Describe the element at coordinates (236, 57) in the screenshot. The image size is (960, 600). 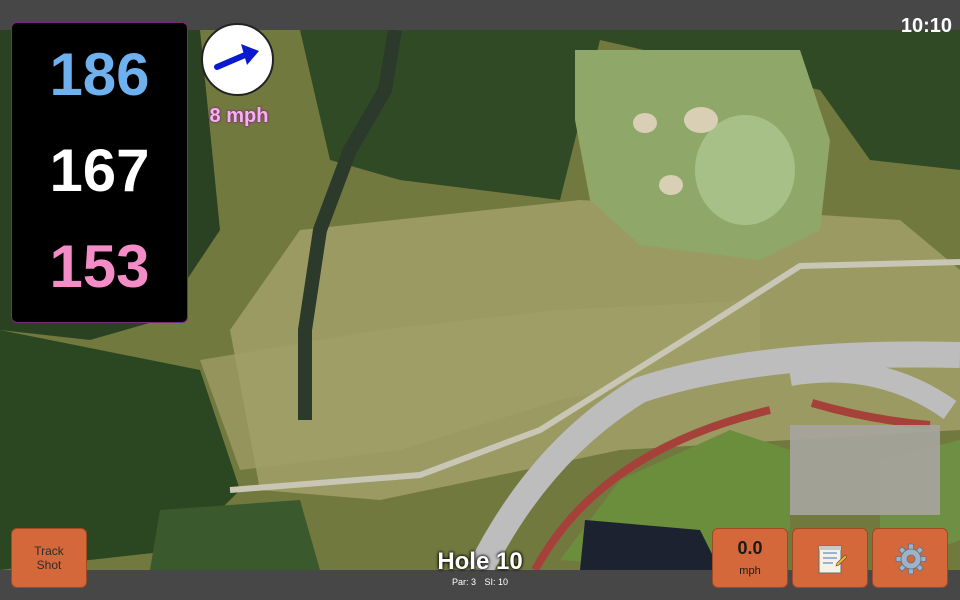
I see `arrow-up-right-icon` at that location.